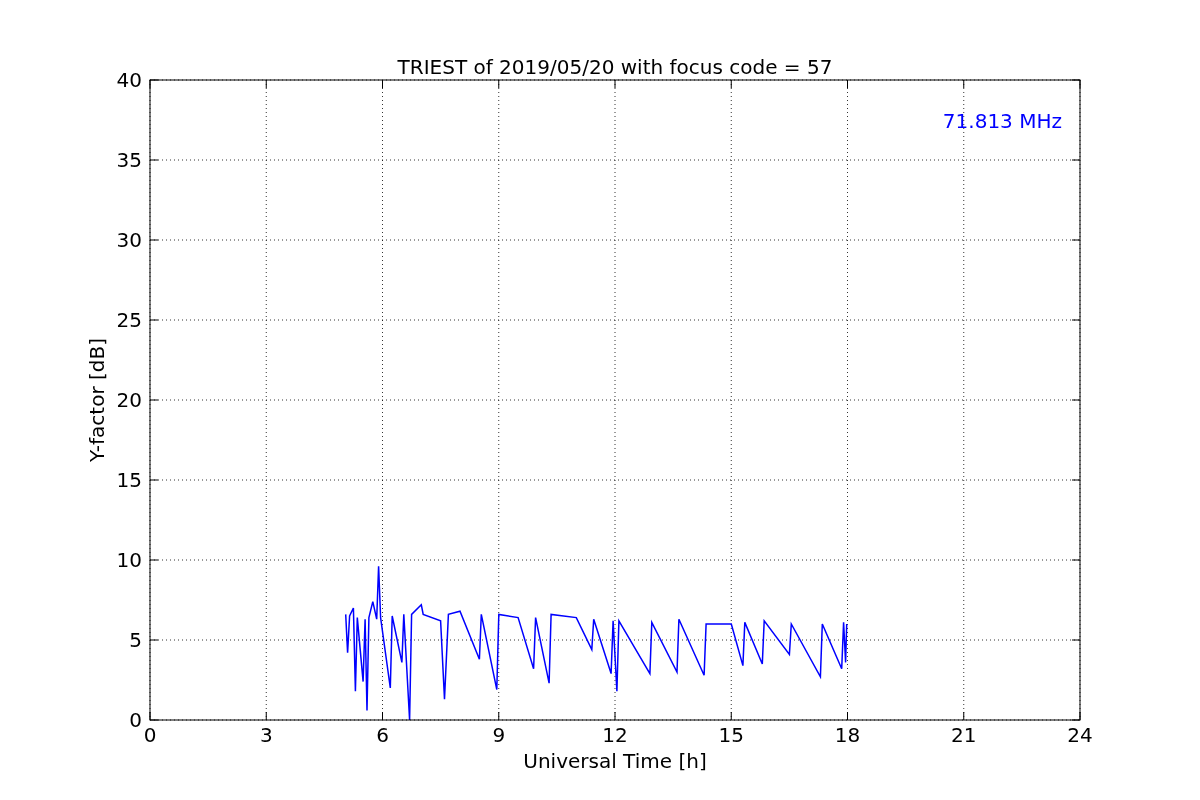 This screenshot has height=800, width=1200. Describe the element at coordinates (129, 400) in the screenshot. I see `y-tick-label: 20` at that location.